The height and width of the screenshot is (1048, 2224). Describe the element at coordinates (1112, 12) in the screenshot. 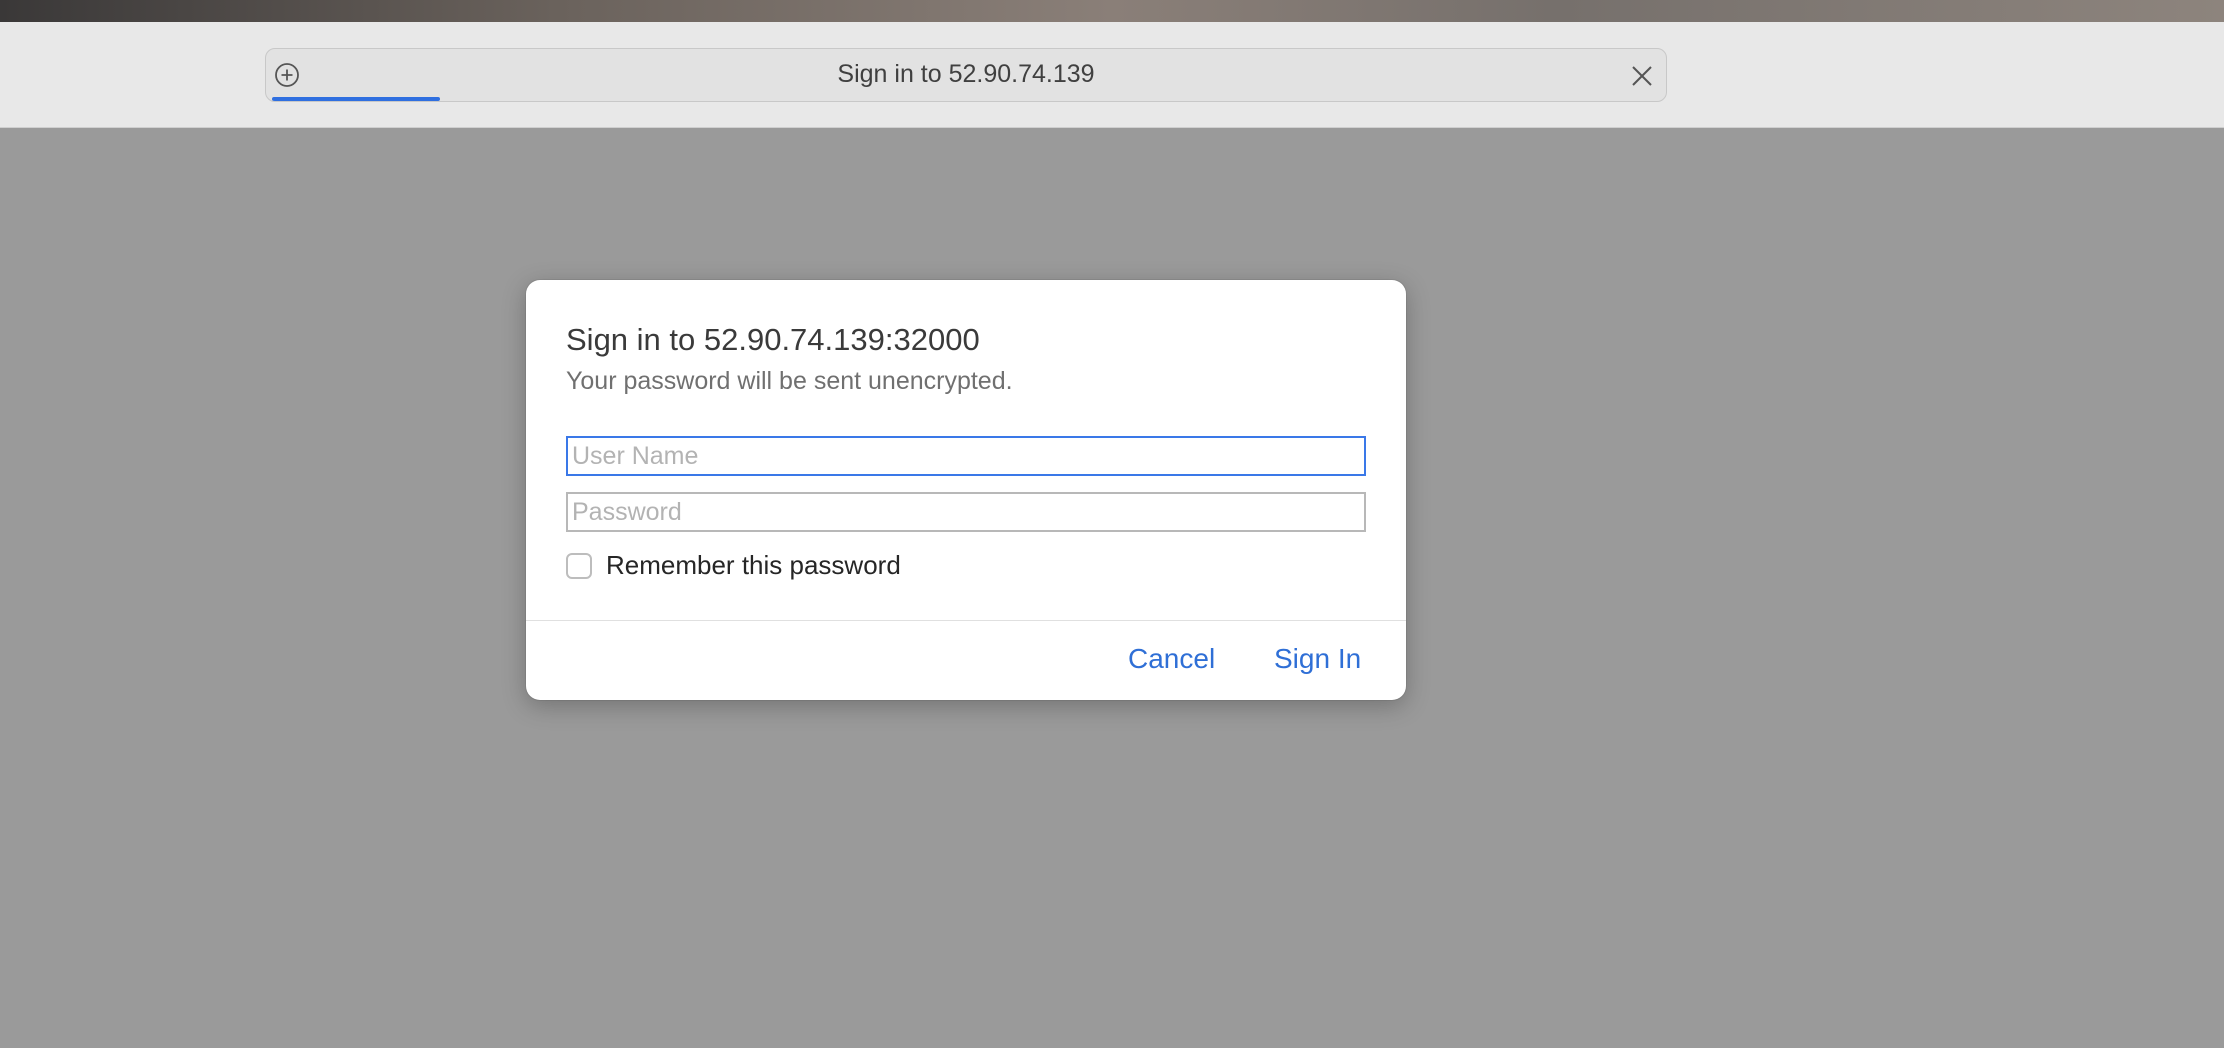

I see `desktop-background-strip` at that location.